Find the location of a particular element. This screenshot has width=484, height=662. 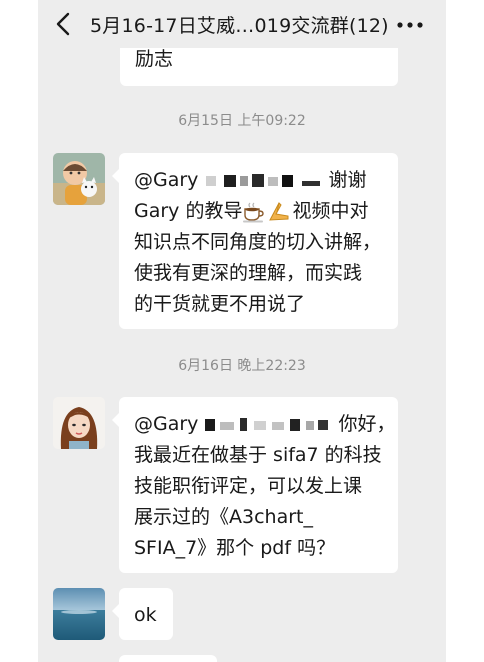

message-text: 你好， is located at coordinates (367, 424).